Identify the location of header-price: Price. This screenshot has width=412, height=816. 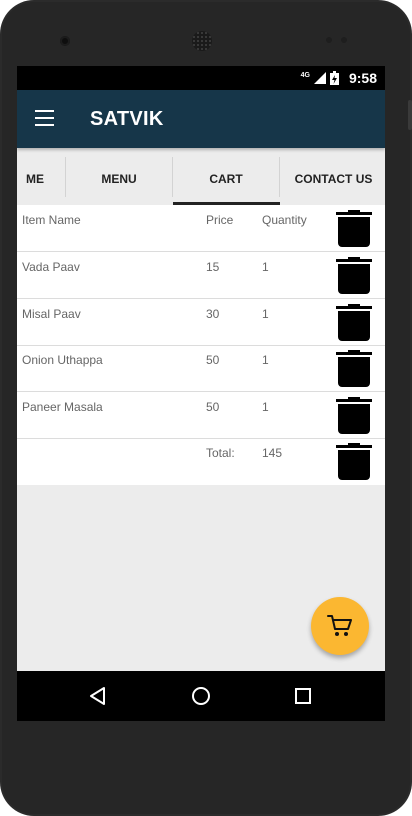
(220, 220).